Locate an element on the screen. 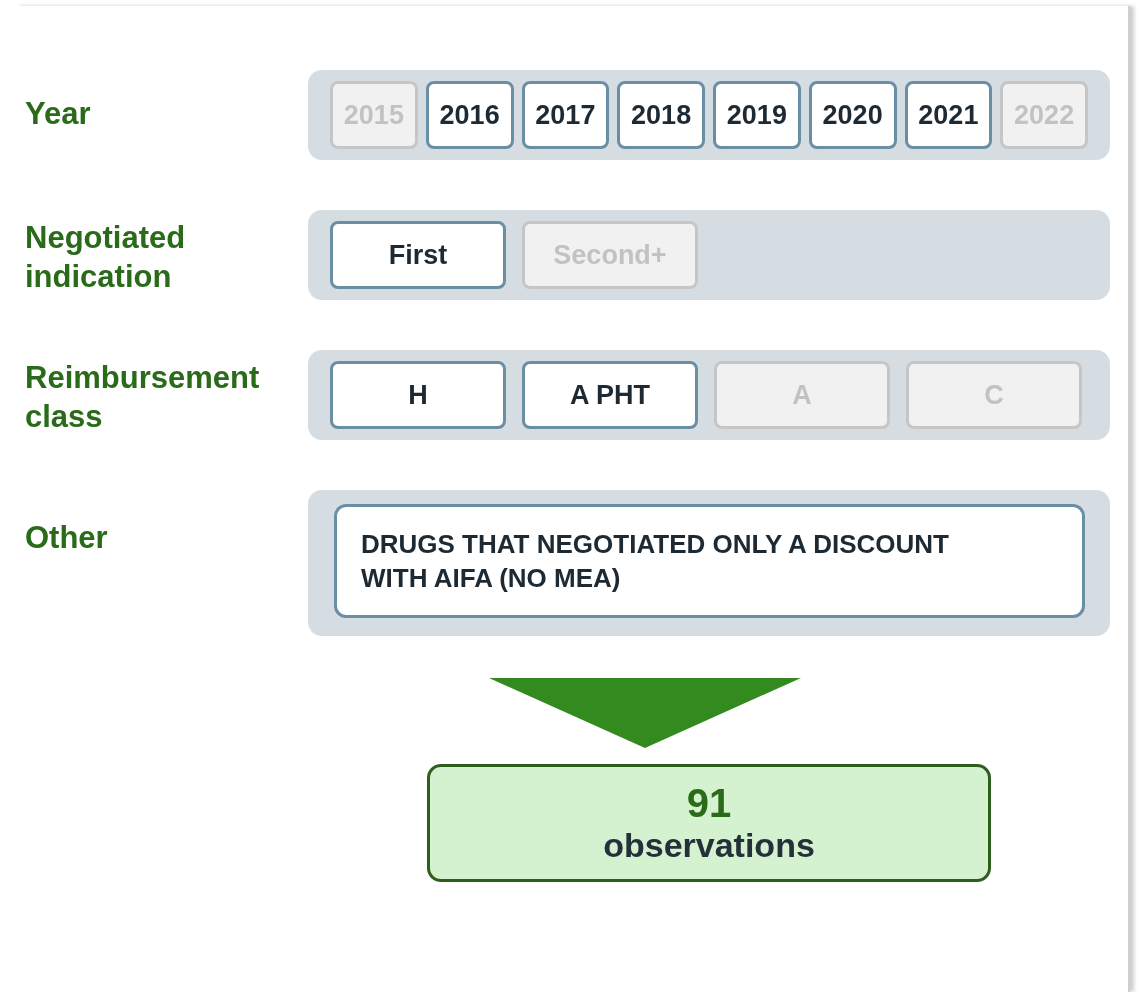 The width and height of the screenshot is (1140, 992). filter-option: 2018 is located at coordinates (661, 115).